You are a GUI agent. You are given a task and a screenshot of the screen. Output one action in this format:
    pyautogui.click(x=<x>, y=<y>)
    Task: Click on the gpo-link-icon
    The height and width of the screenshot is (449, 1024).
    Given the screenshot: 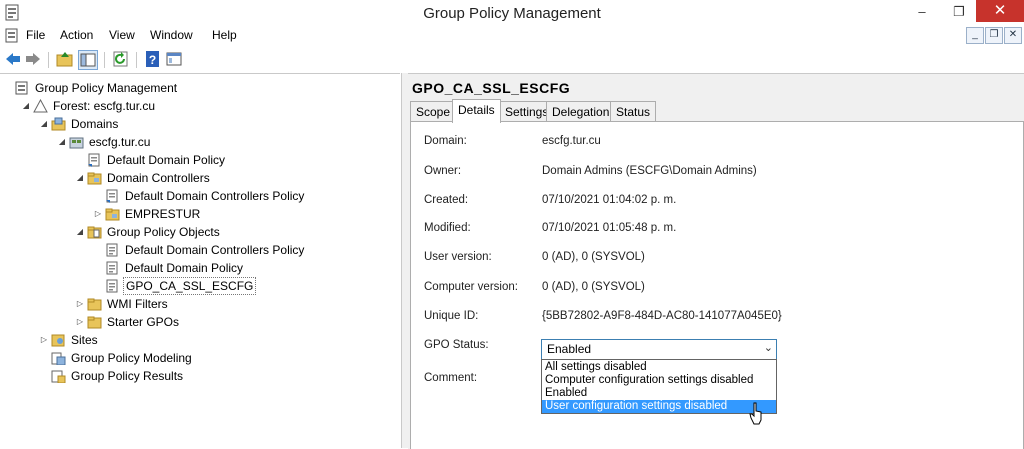 What is the action you would take?
    pyautogui.click(x=94, y=160)
    